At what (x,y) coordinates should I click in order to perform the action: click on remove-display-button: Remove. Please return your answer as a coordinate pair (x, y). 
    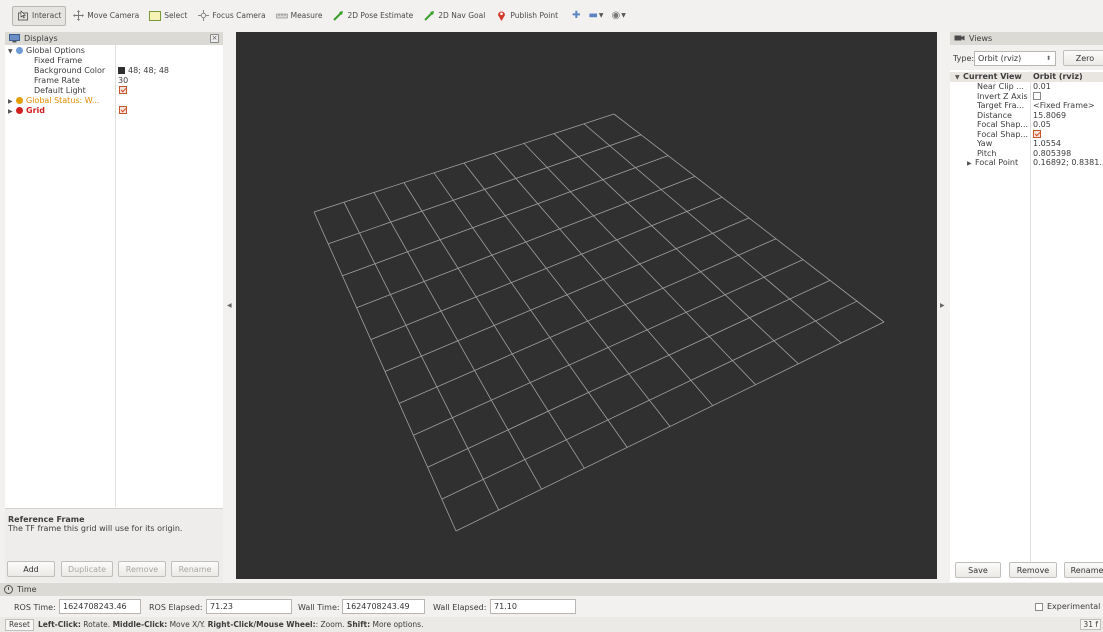
    Looking at the image, I should click on (142, 569).